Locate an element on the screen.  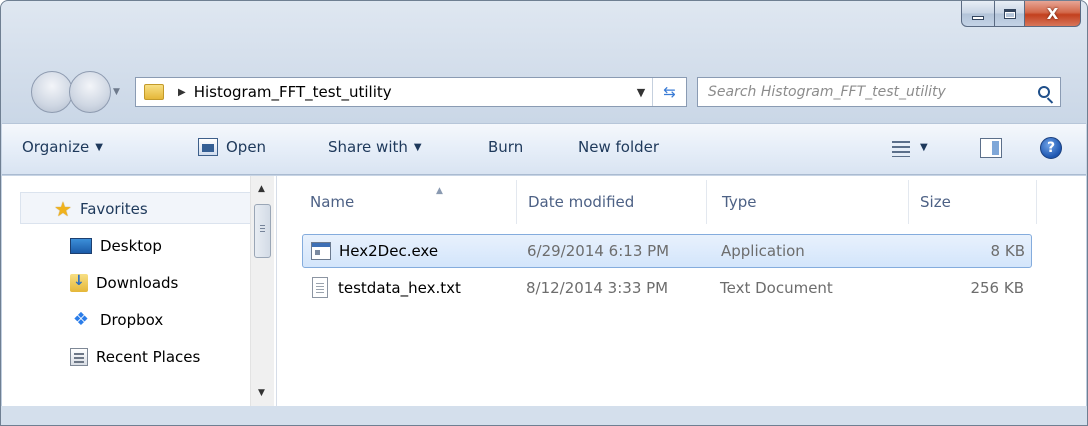
file-name: Hex2Dec.exe is located at coordinates (389, 251).